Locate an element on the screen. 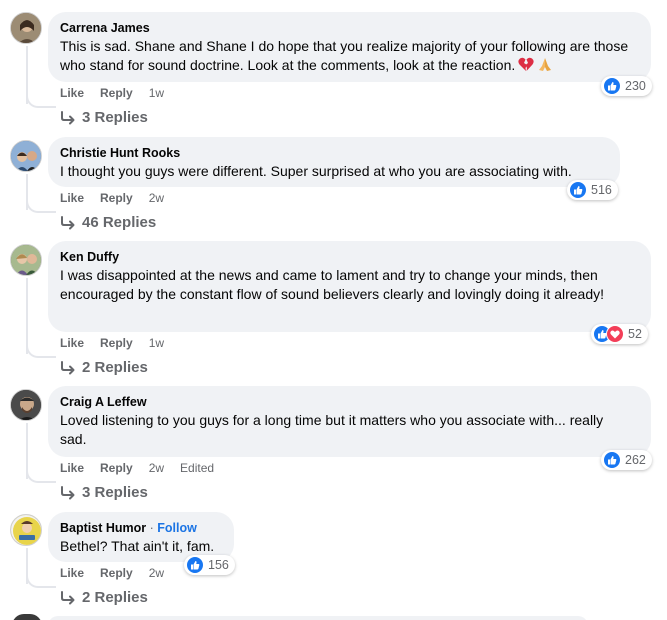 The width and height of the screenshot is (667, 620). comment-text: Bethel? That ain't it, fam. is located at coordinates (137, 546).